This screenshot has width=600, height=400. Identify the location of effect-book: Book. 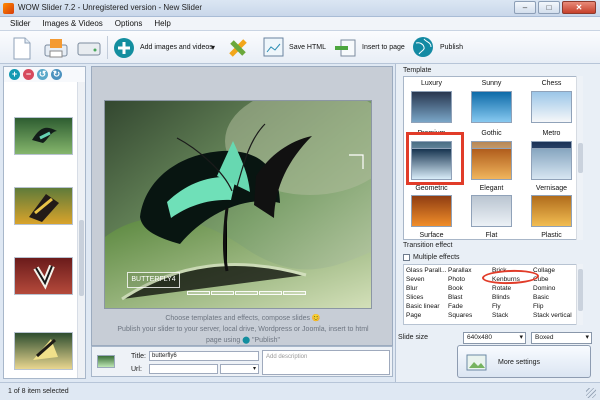
(455, 289).